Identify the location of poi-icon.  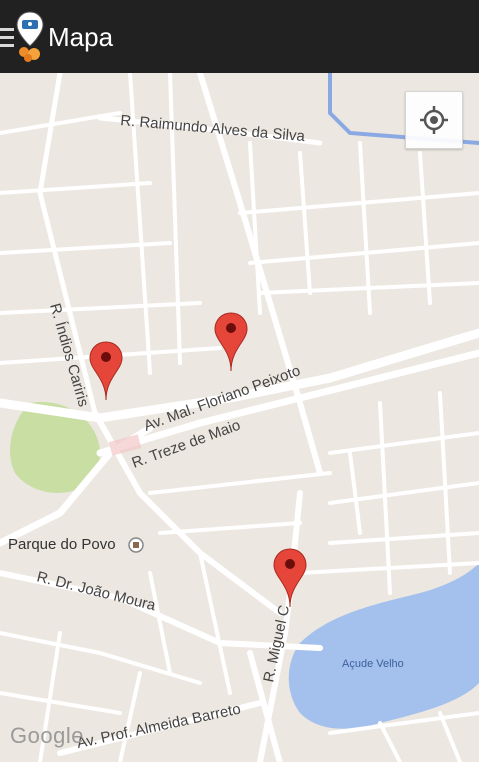
(136, 545).